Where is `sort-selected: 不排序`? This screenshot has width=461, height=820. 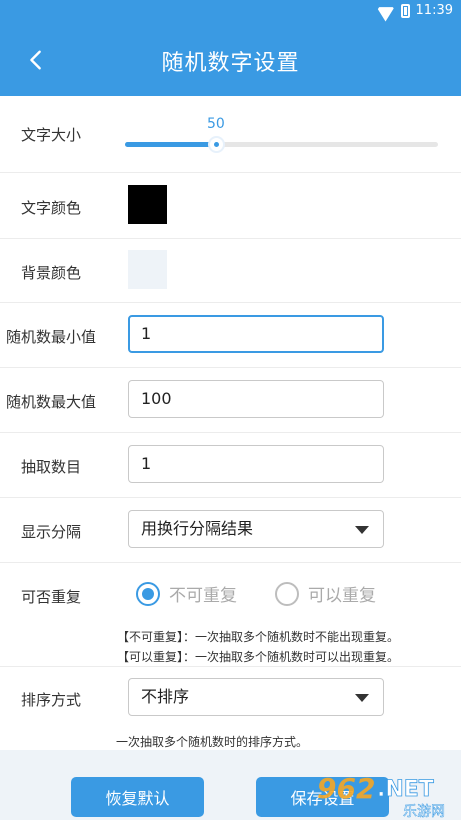
sort-selected: 不排序 is located at coordinates (165, 696).